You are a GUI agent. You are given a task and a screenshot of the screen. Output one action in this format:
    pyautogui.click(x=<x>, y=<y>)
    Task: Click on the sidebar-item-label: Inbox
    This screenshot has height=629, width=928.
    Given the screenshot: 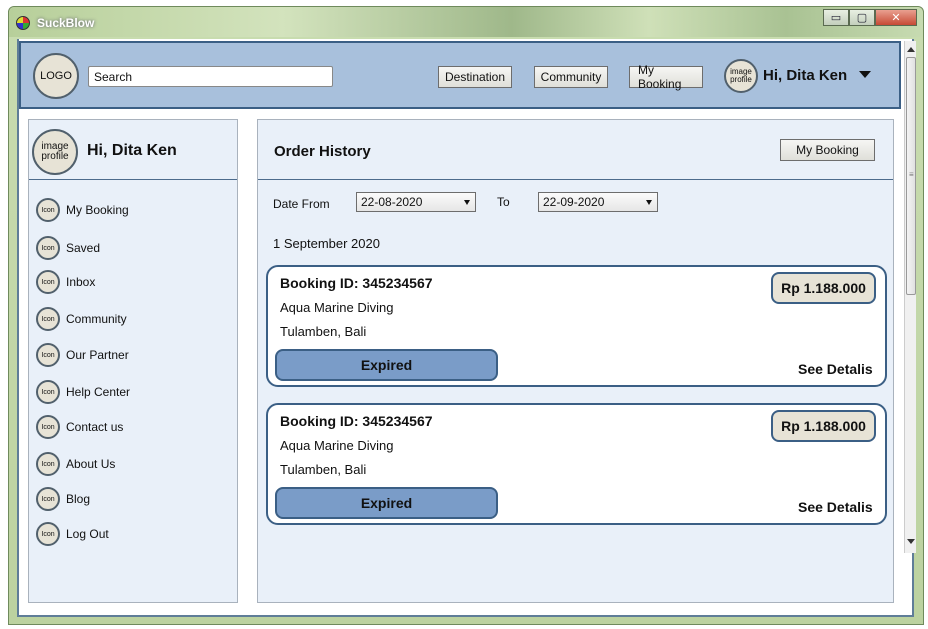 What is the action you would take?
    pyautogui.click(x=81, y=282)
    